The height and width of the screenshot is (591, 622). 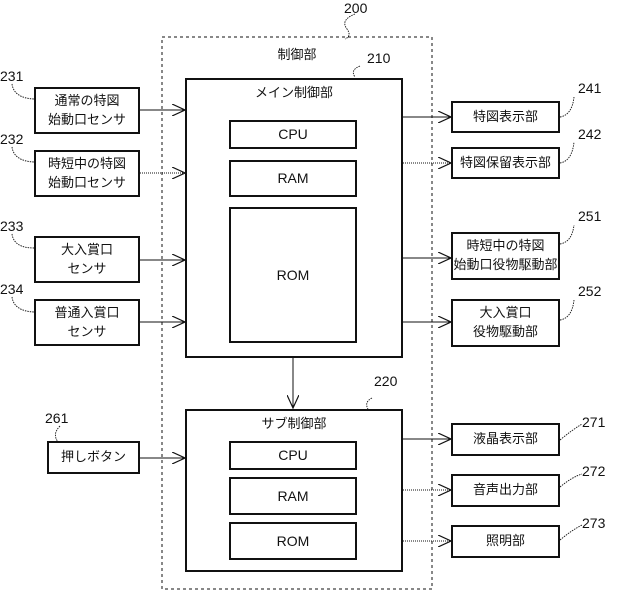 I want to click on input-box-232: 時短中の特図 始動口センサ, so click(x=87, y=173).